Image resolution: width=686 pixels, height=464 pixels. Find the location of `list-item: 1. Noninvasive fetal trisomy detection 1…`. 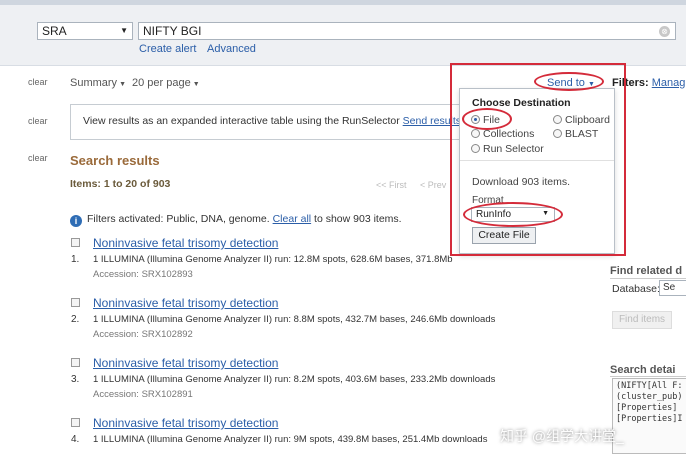

list-item: 1. Noninvasive fetal trisomy detection 1… is located at coordinates (288, 265).